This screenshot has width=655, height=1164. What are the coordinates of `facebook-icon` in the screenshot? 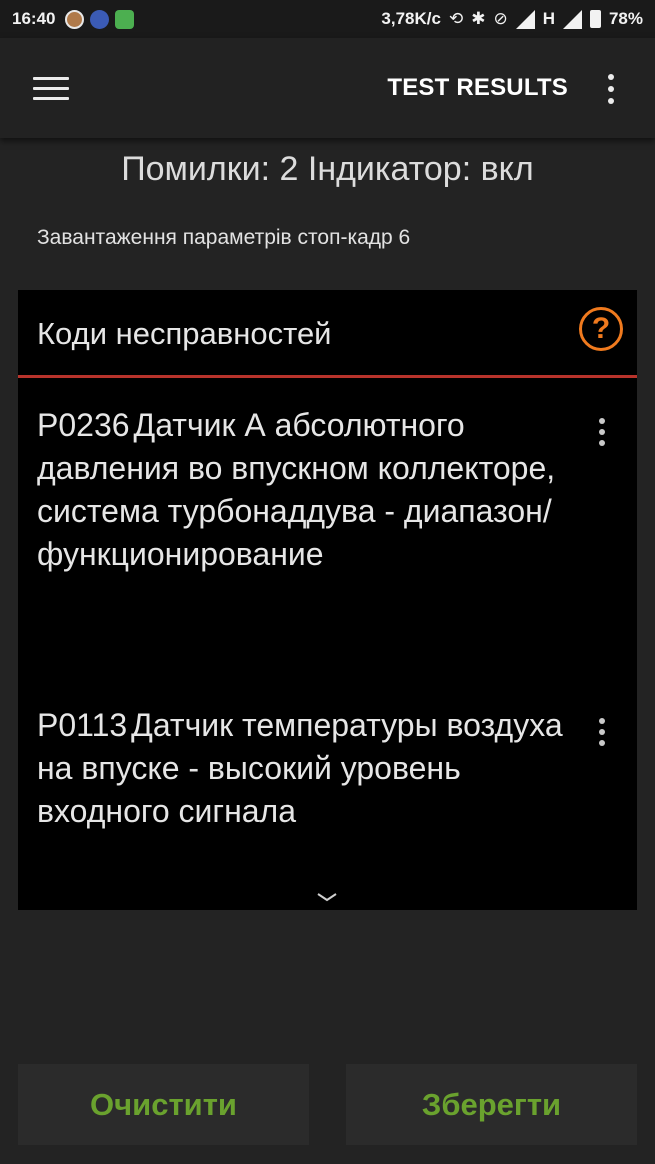 It's located at (100, 19).